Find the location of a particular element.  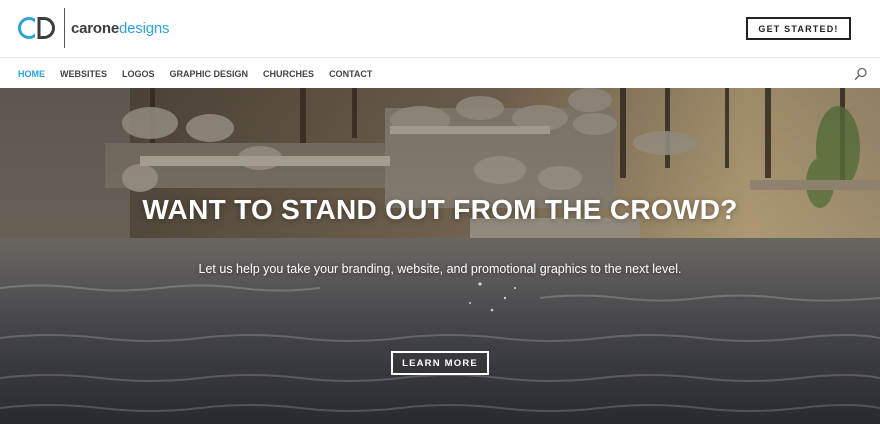

get-started-button: GET STARTED! is located at coordinates (798, 28).